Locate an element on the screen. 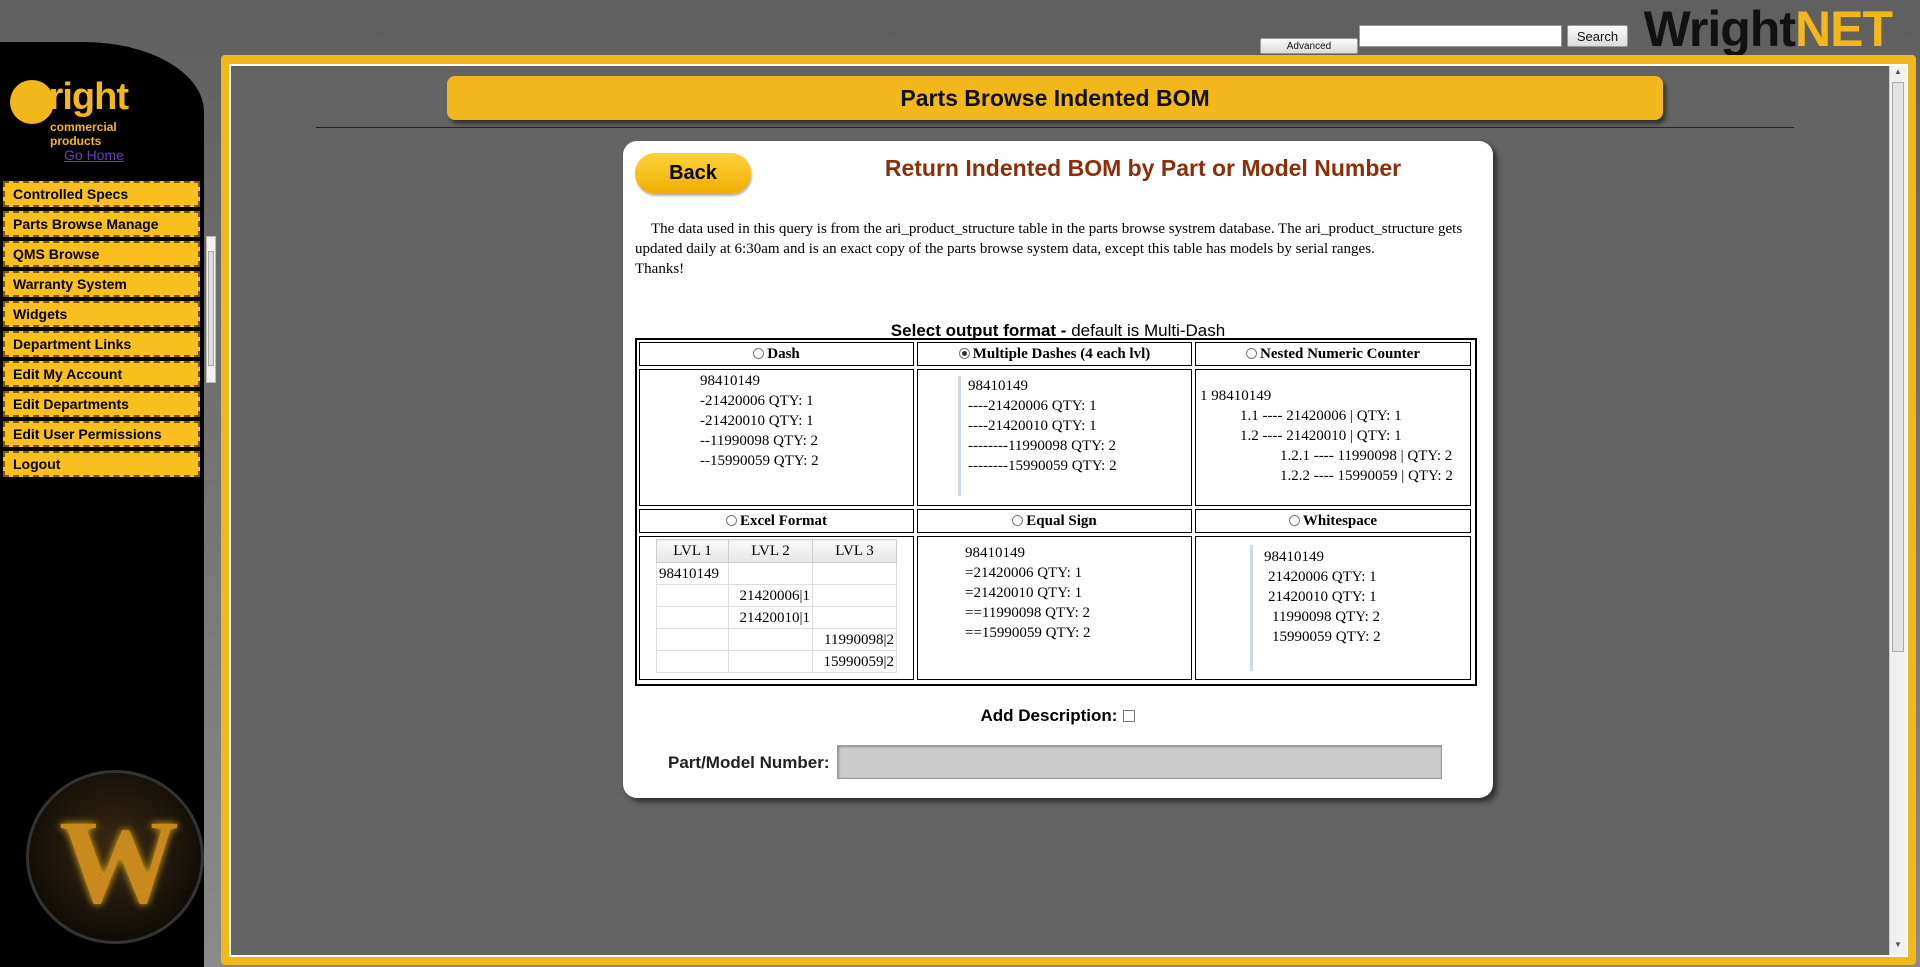 This screenshot has height=967, width=1920. back-button: Back is located at coordinates (693, 173).